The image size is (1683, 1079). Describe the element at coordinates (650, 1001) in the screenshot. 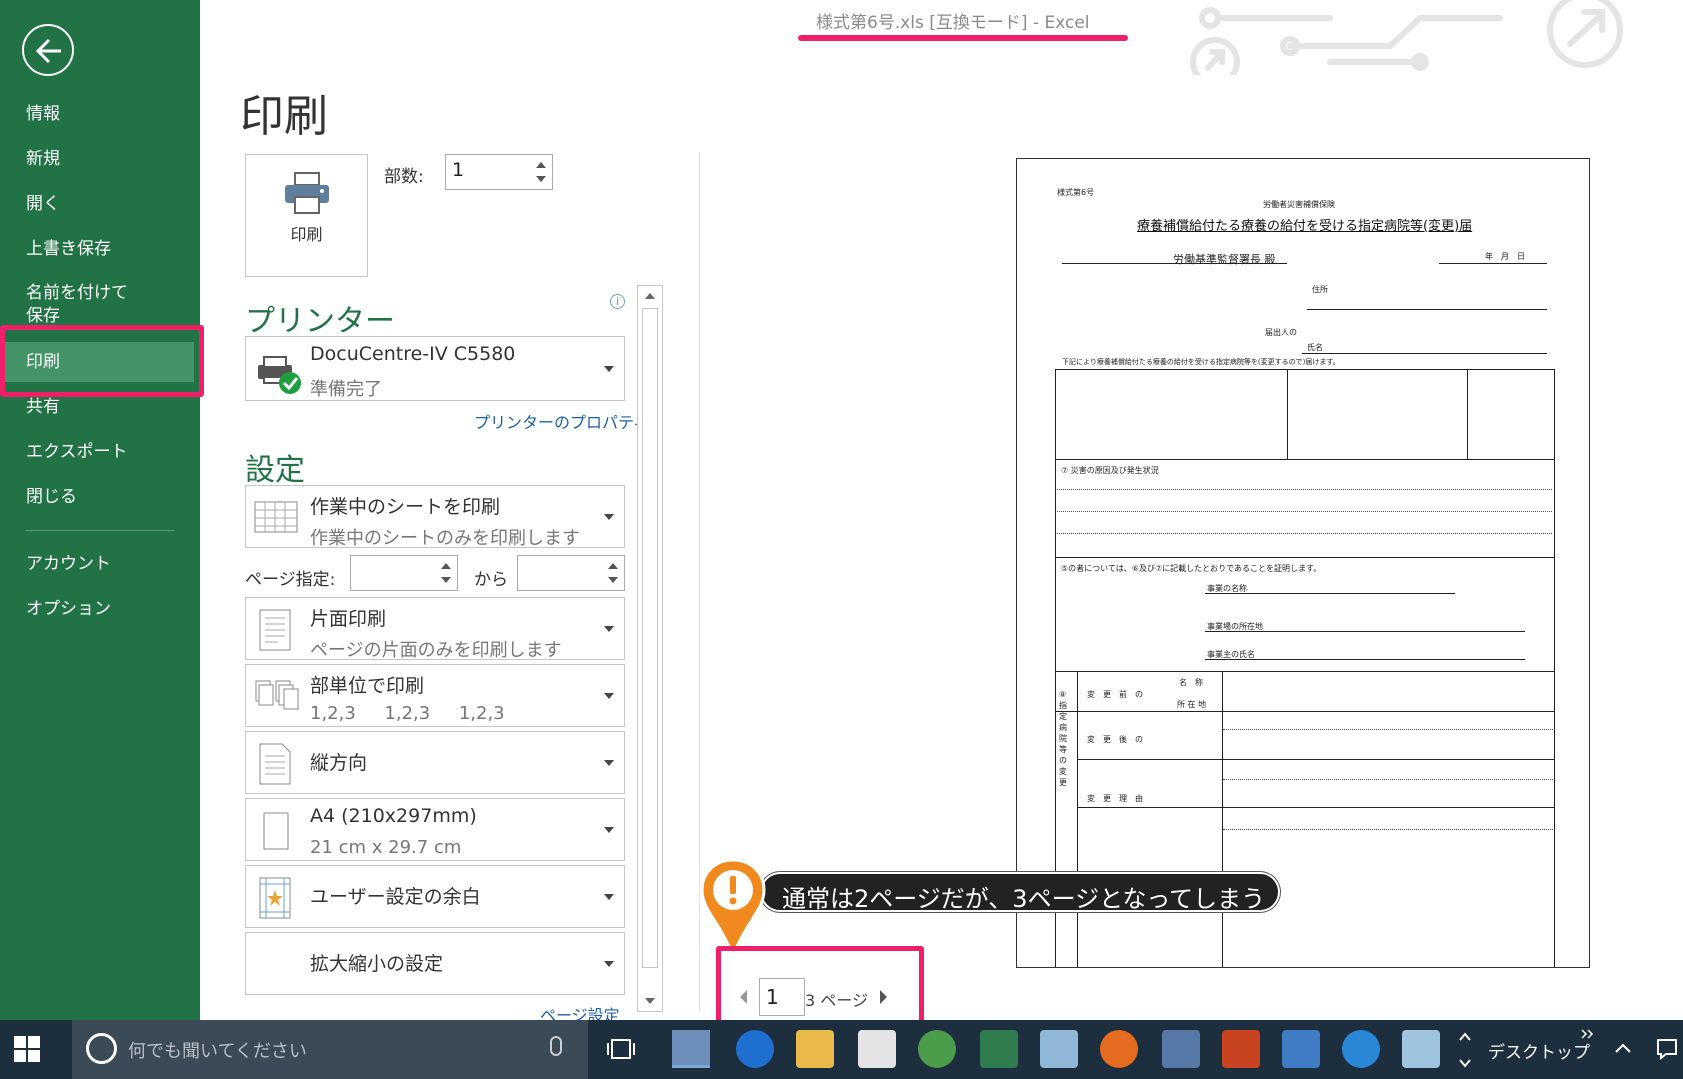

I see `scroll-down-icon` at that location.